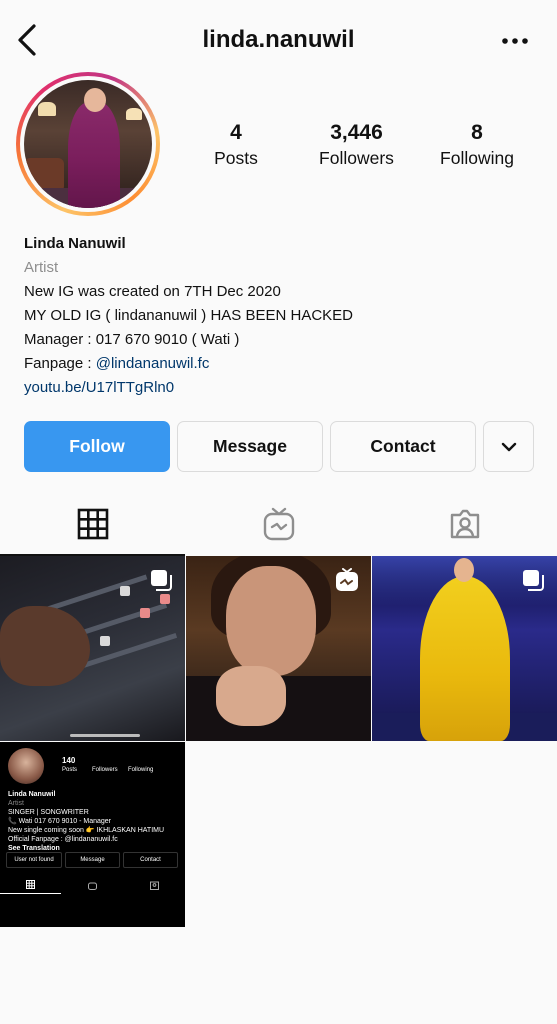  I want to click on stat-followers: 3,446 Followers, so click(357, 148).